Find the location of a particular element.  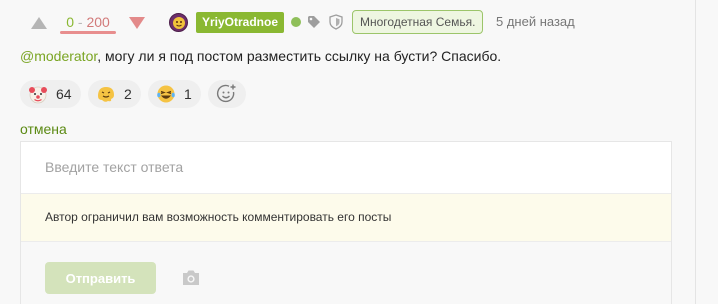

add-reaction-button is located at coordinates (227, 94).